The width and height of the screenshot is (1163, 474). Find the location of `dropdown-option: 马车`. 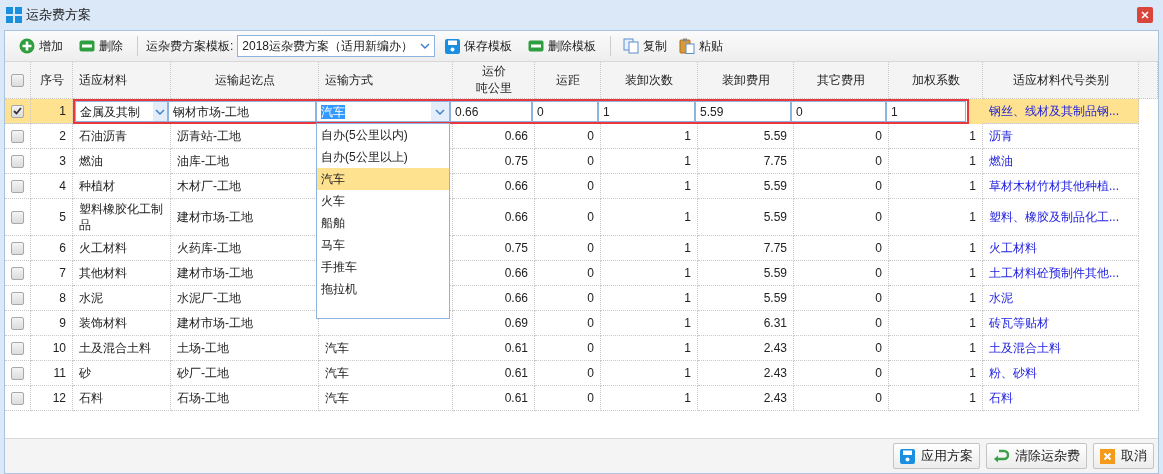

dropdown-option: 马车 is located at coordinates (383, 245).